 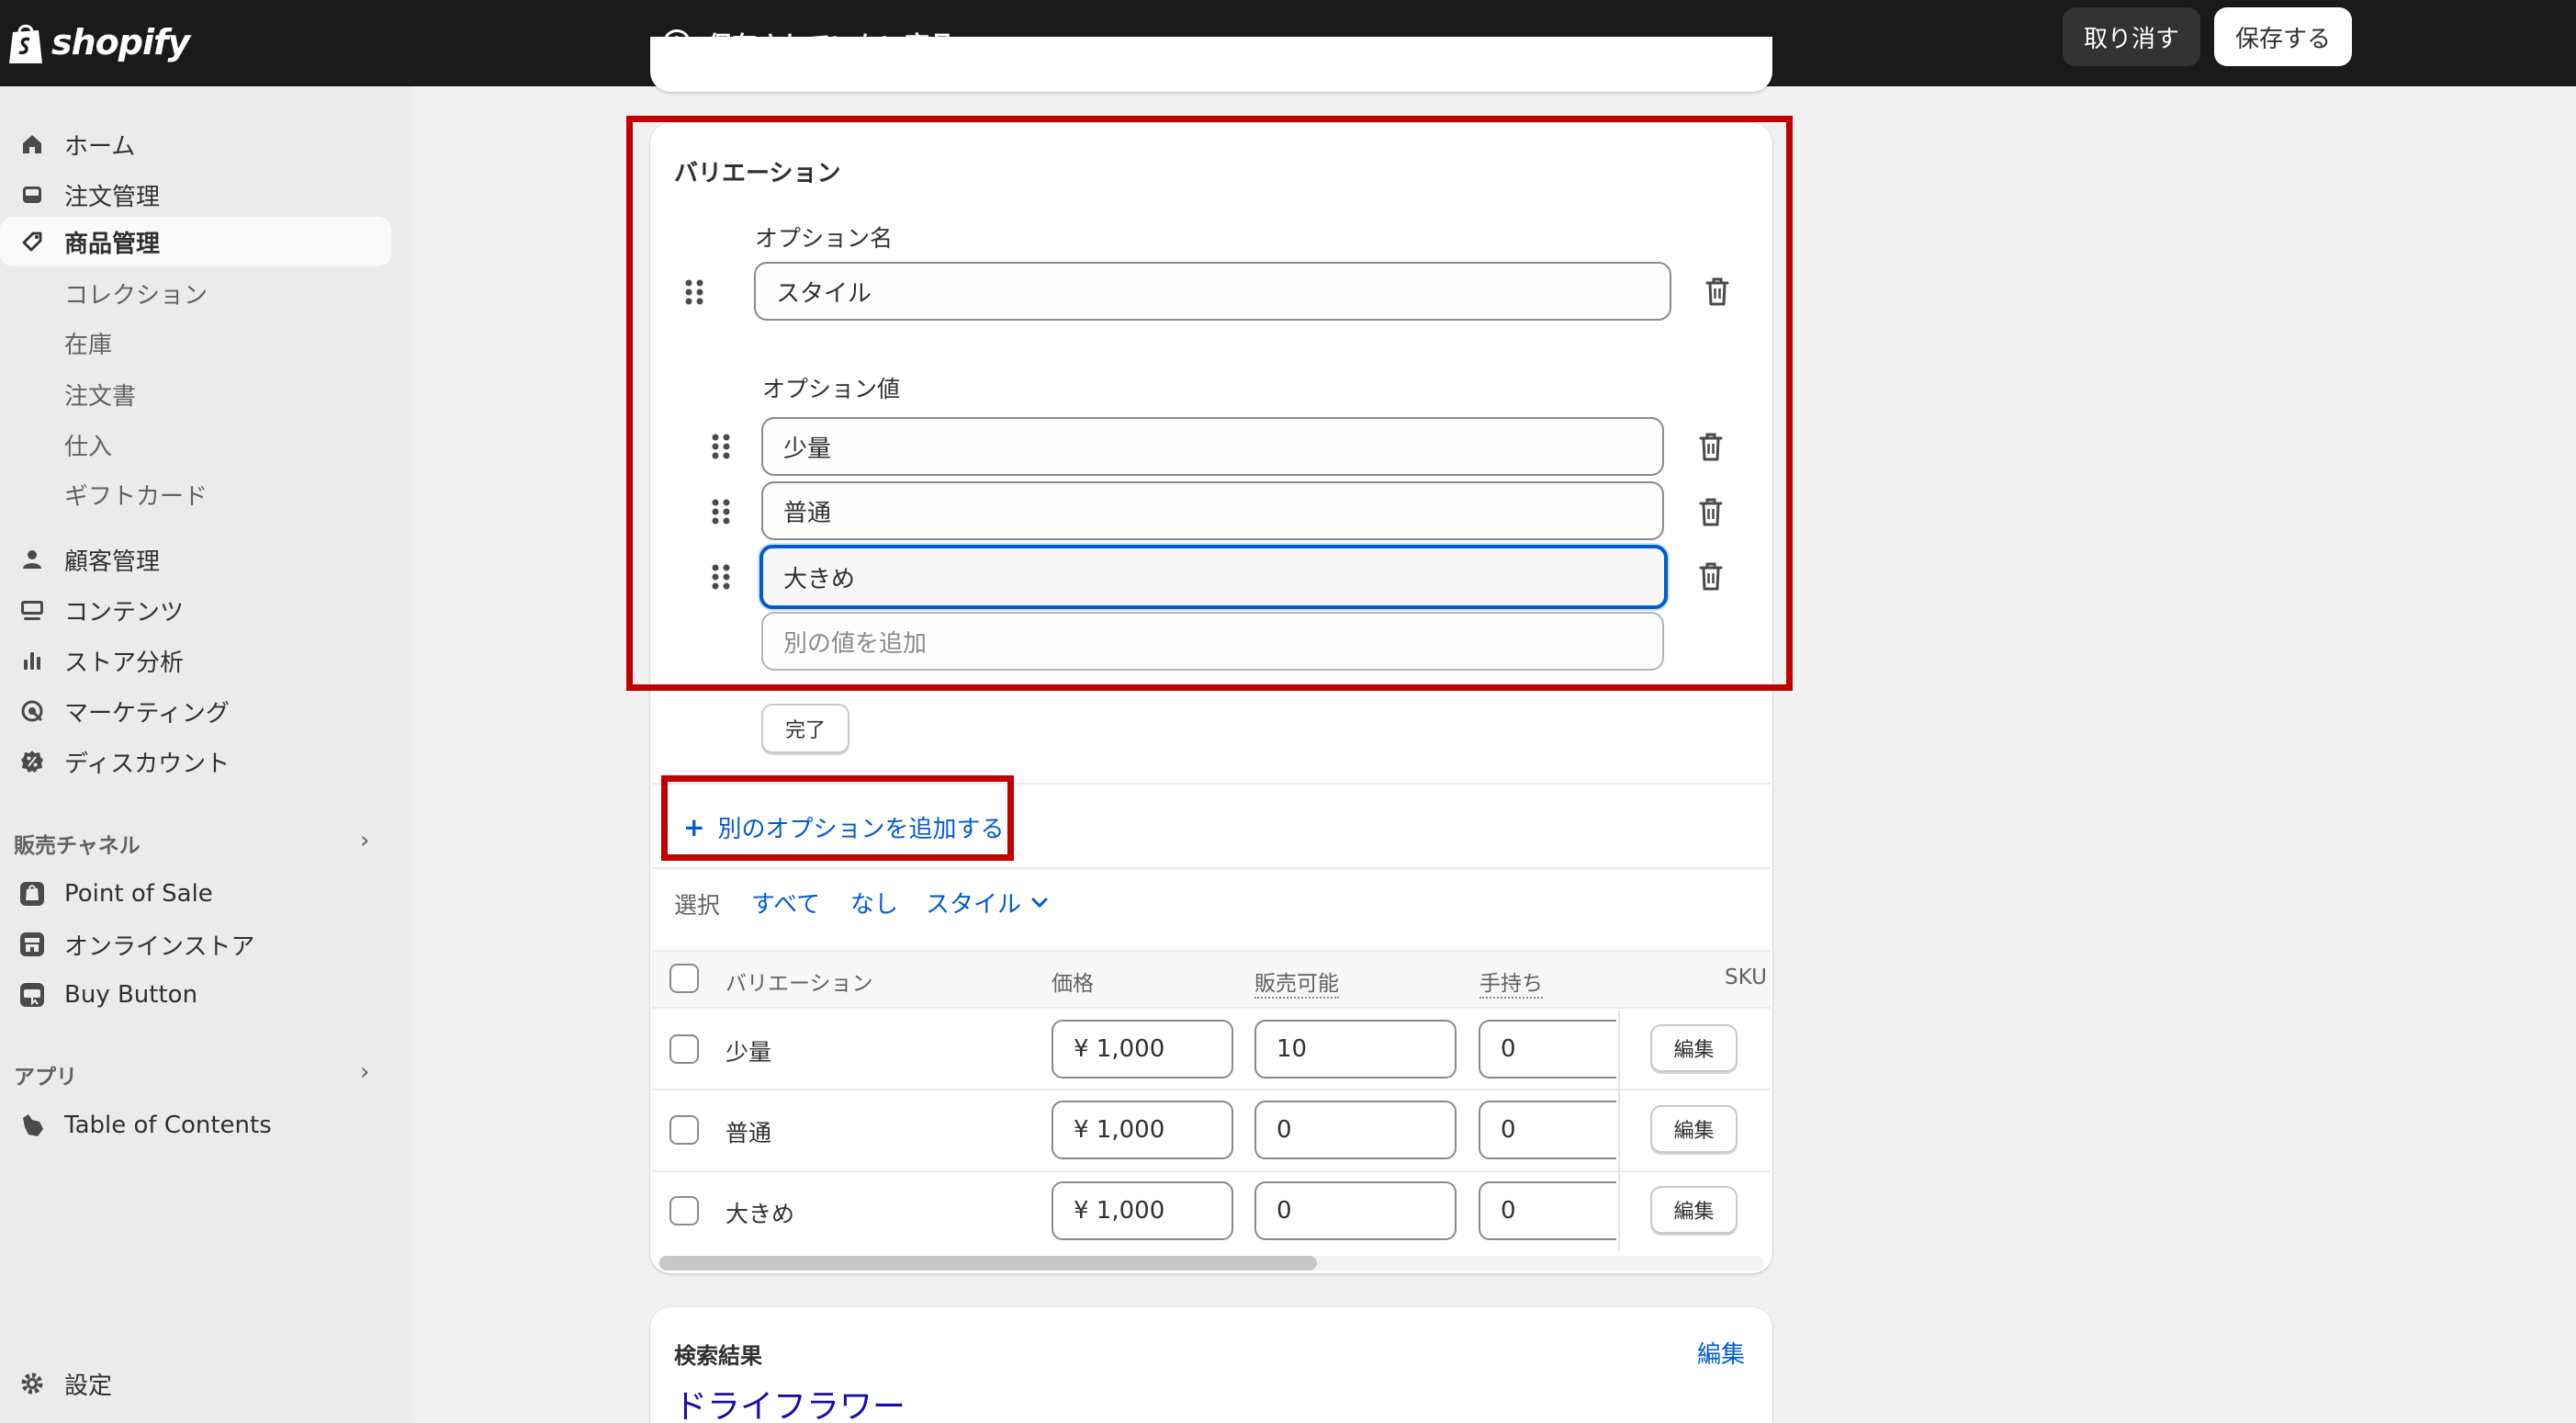 I want to click on select-style-dropdown: スタイル, so click(x=988, y=903).